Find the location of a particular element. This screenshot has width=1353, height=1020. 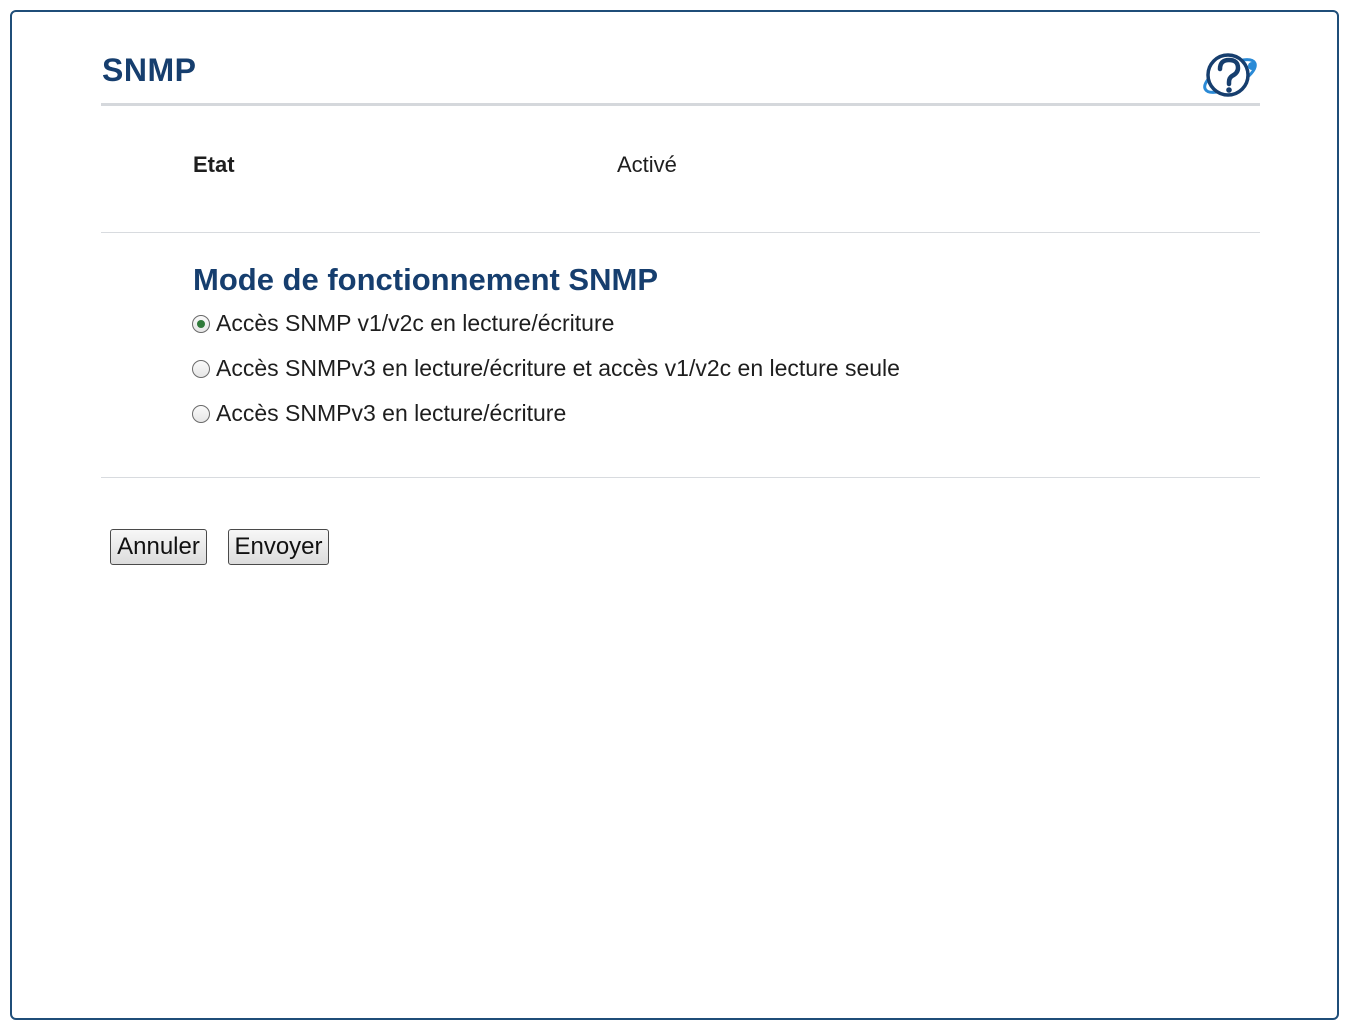

radio-option-v3-rw: Accès SNMPv3 en lecture/écriture is located at coordinates (379, 413).